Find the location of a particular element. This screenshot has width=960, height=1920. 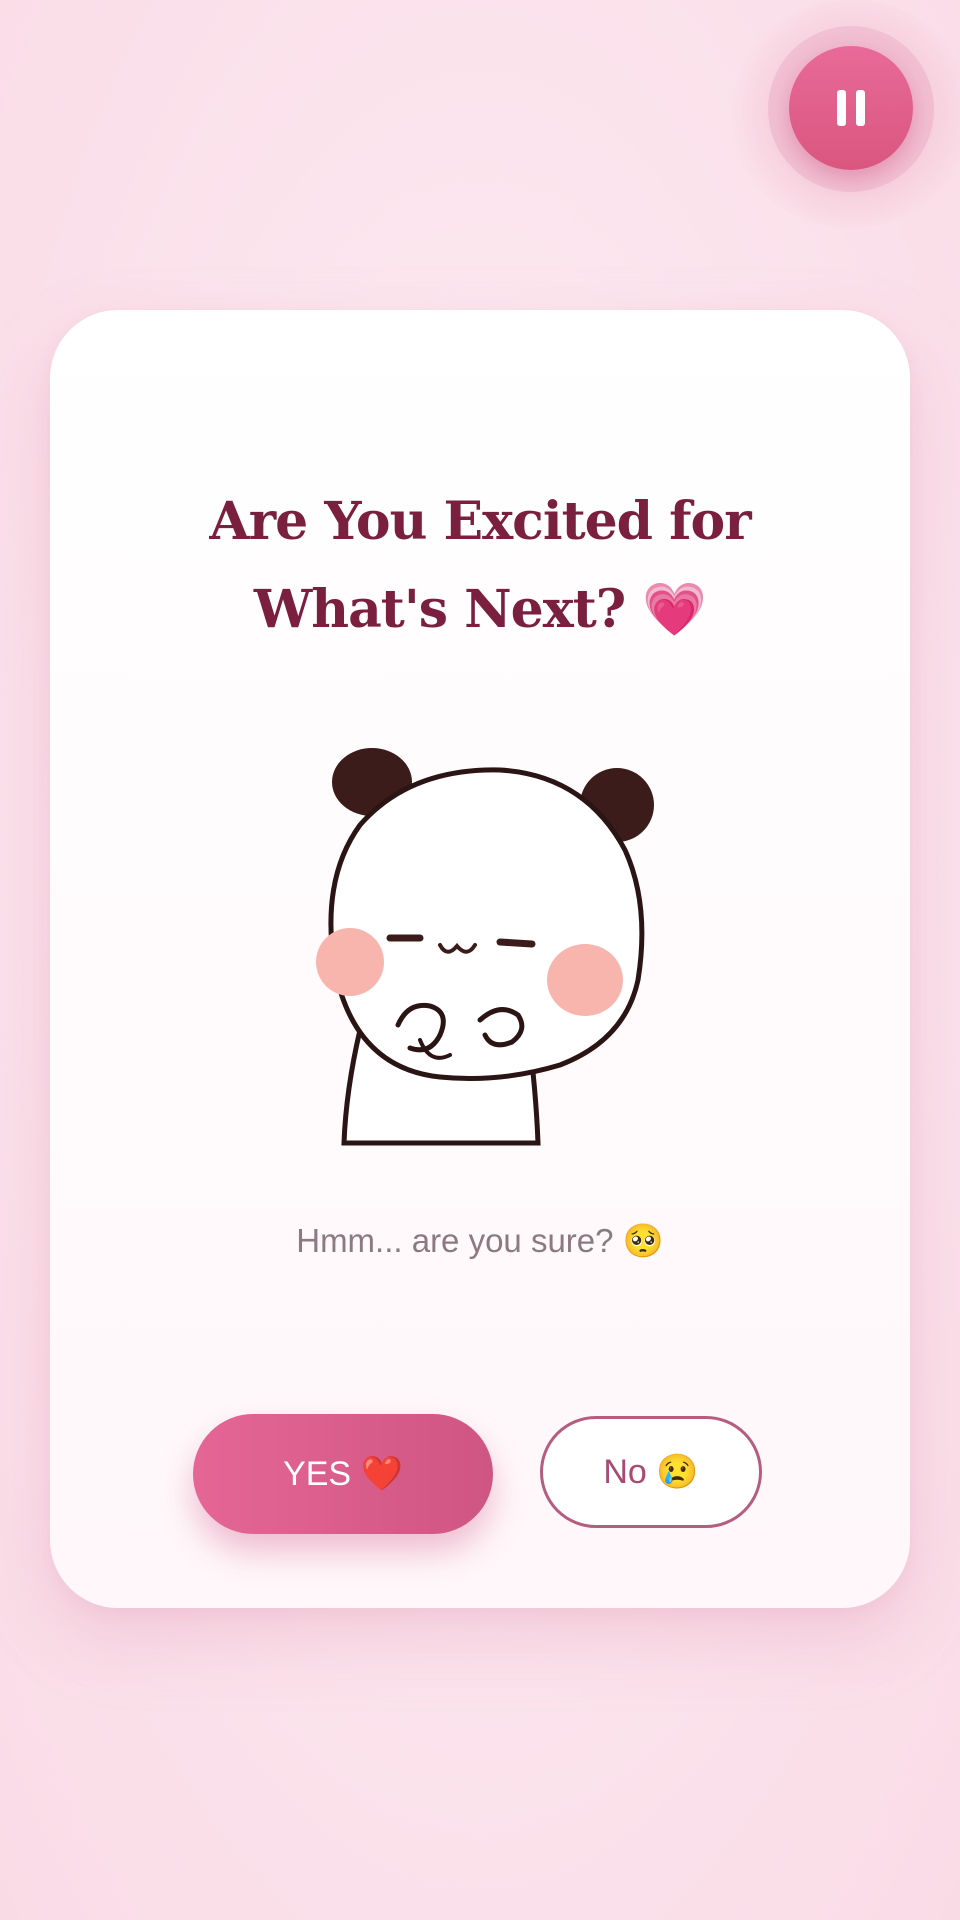

pause-button is located at coordinates (851, 108).